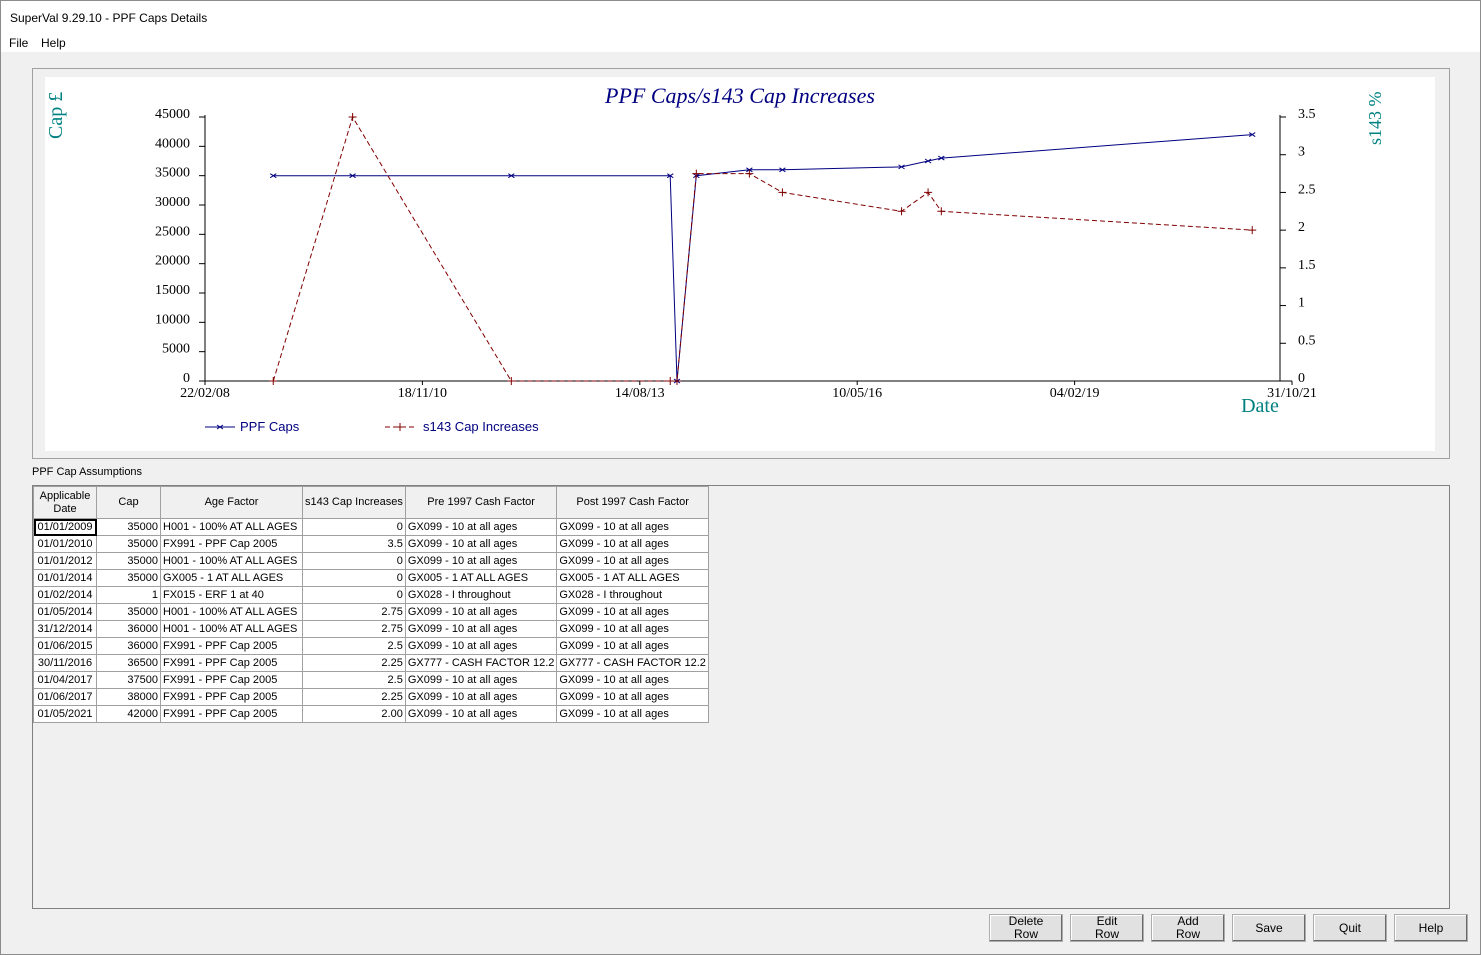  I want to click on table-cell: 31/12/2014, so click(65, 629).